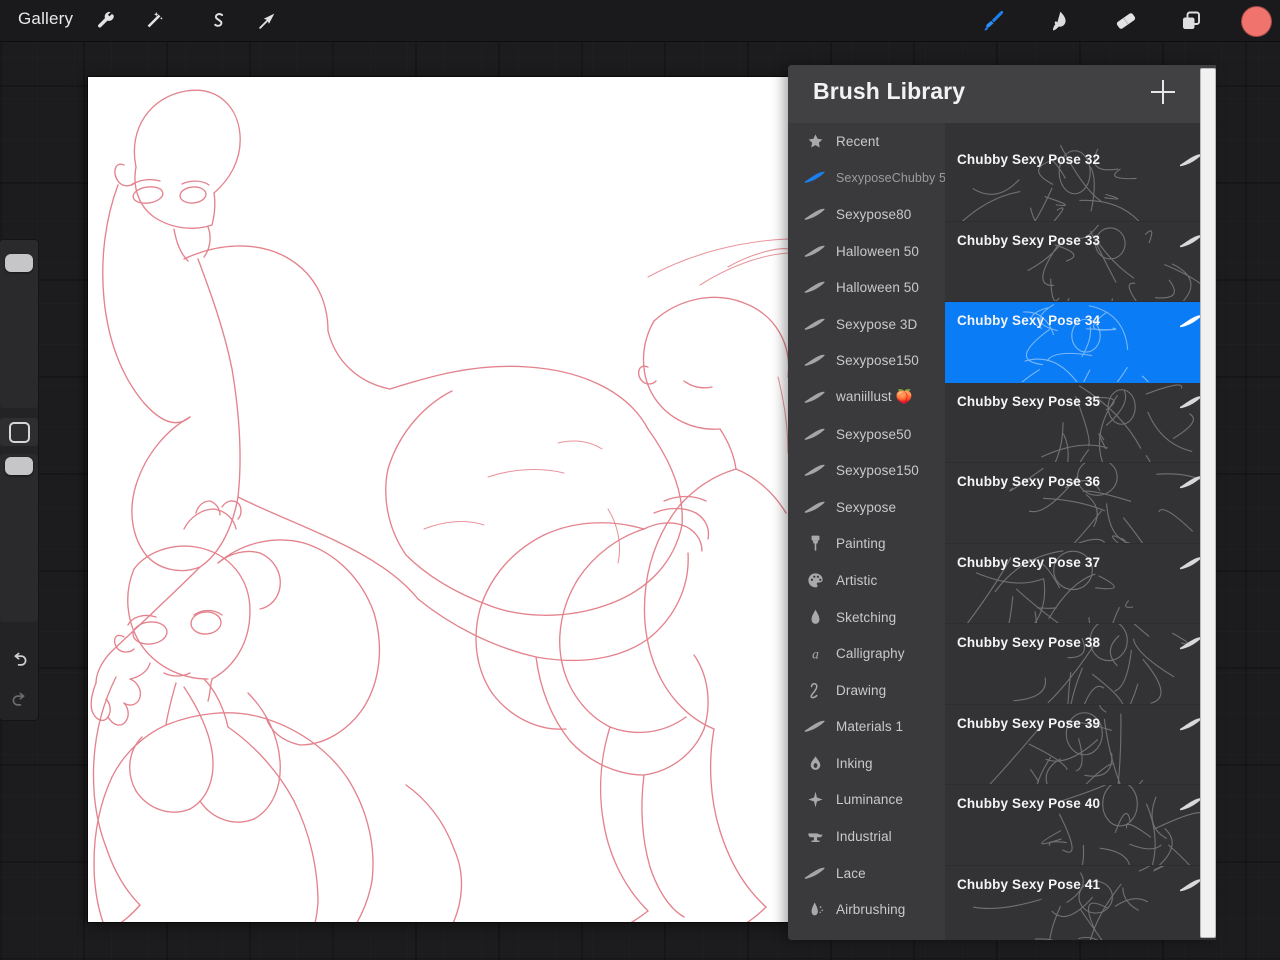 Image resolution: width=1280 pixels, height=960 pixels. What do you see at coordinates (874, 397) in the screenshot?
I see `brush-set-label: waniillust 🍑` at bounding box center [874, 397].